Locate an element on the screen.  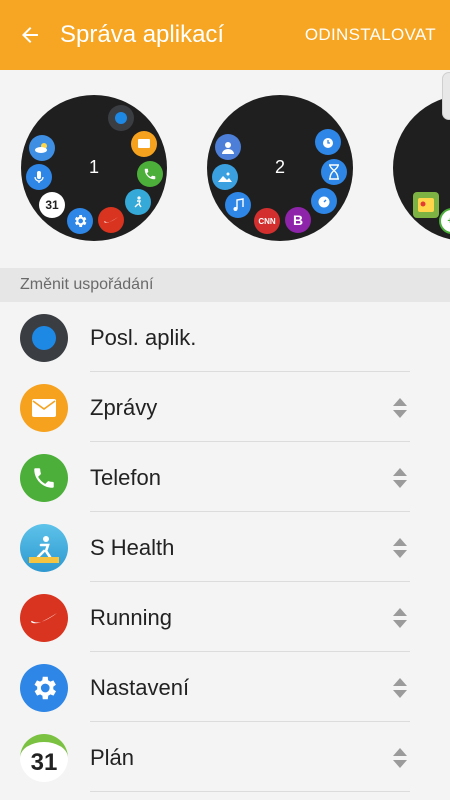
list-item: S Health is located at coordinates (225, 547).